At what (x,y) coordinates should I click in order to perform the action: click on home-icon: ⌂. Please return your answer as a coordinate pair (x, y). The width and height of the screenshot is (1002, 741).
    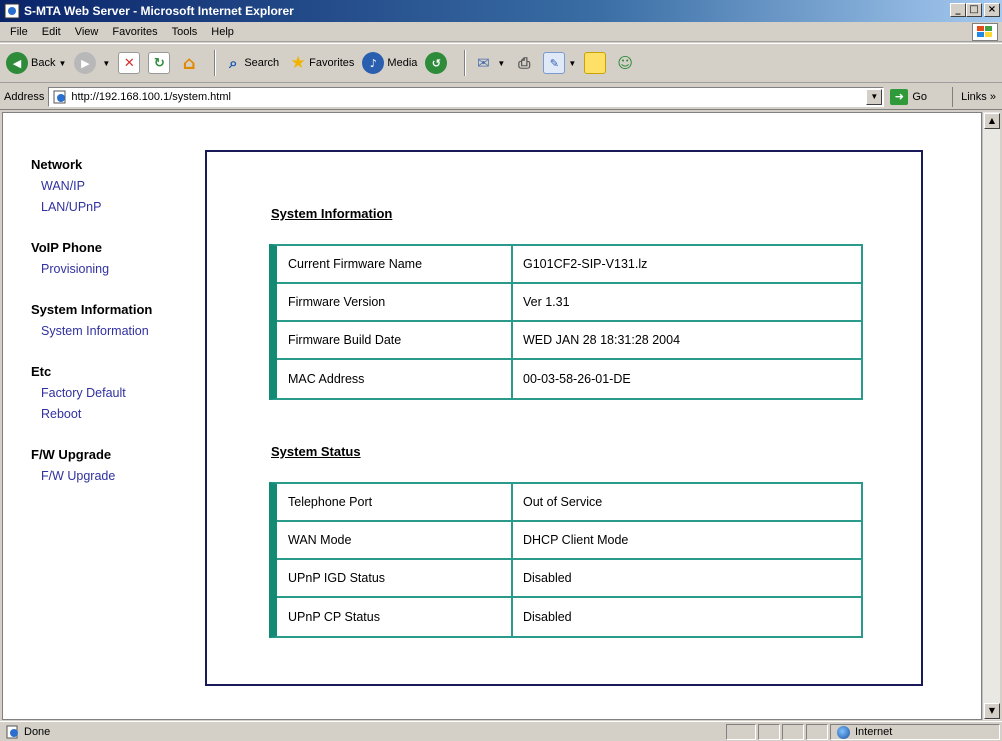
    Looking at the image, I should click on (189, 63).